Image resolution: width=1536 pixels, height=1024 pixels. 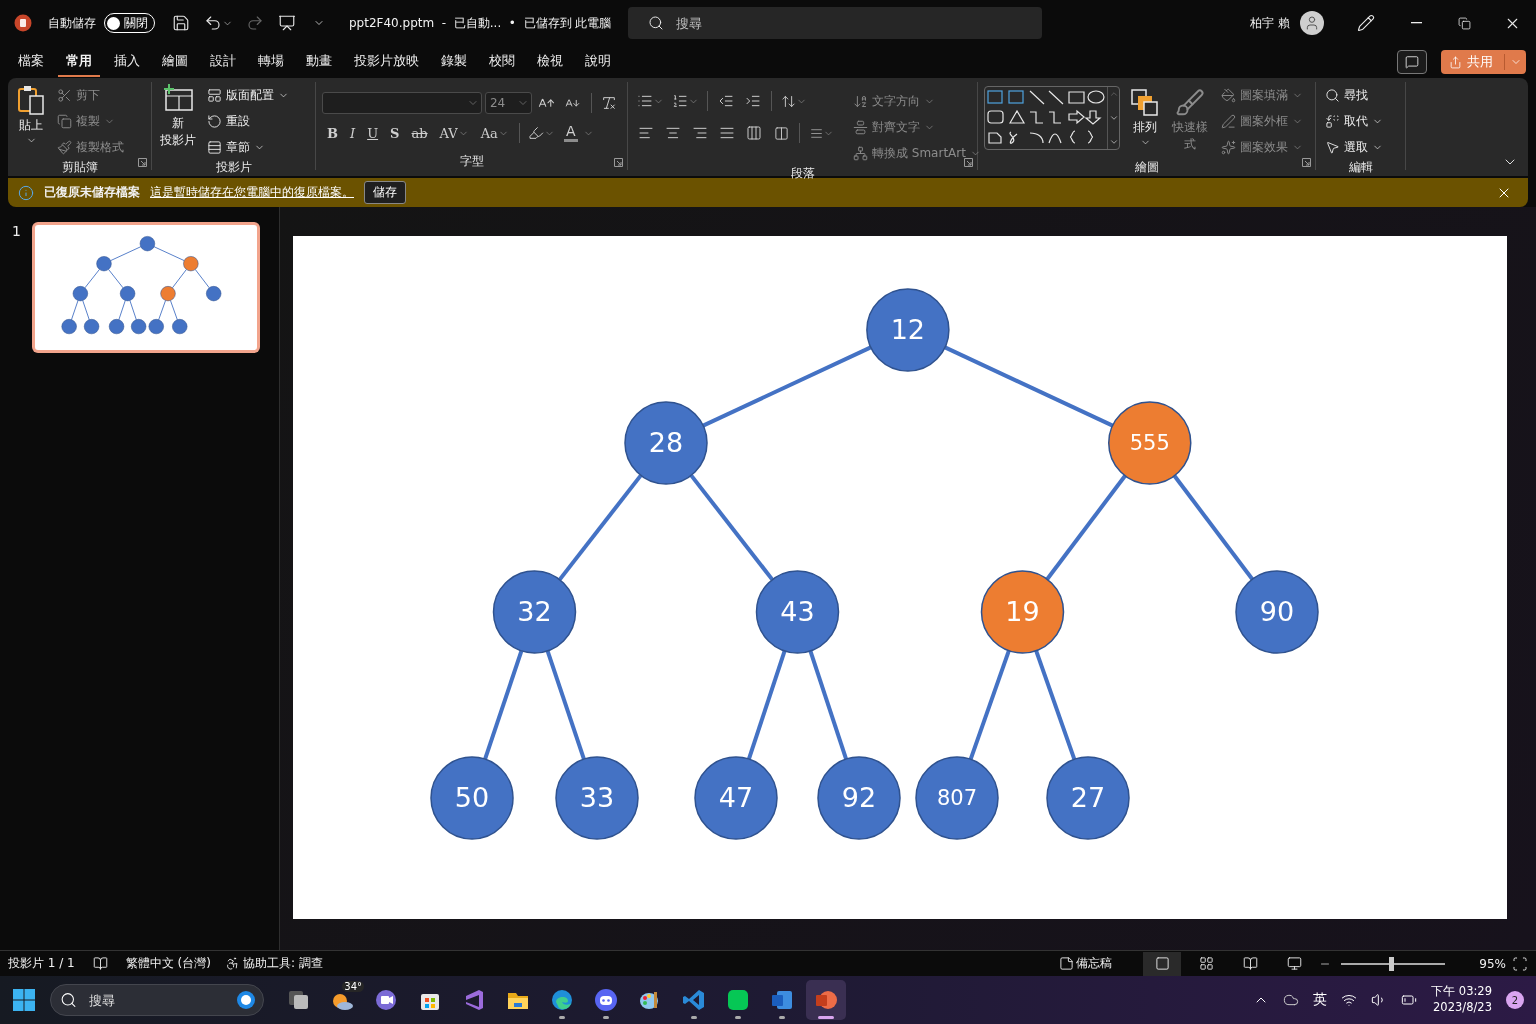 I want to click on user-icon, so click(x=1312, y=23).